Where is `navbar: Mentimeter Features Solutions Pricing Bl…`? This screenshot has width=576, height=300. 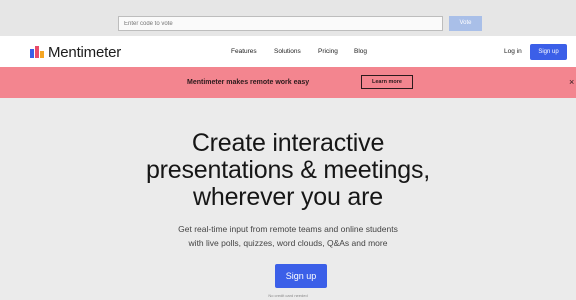
navbar: Mentimeter Features Solutions Pricing Bl… is located at coordinates (288, 51).